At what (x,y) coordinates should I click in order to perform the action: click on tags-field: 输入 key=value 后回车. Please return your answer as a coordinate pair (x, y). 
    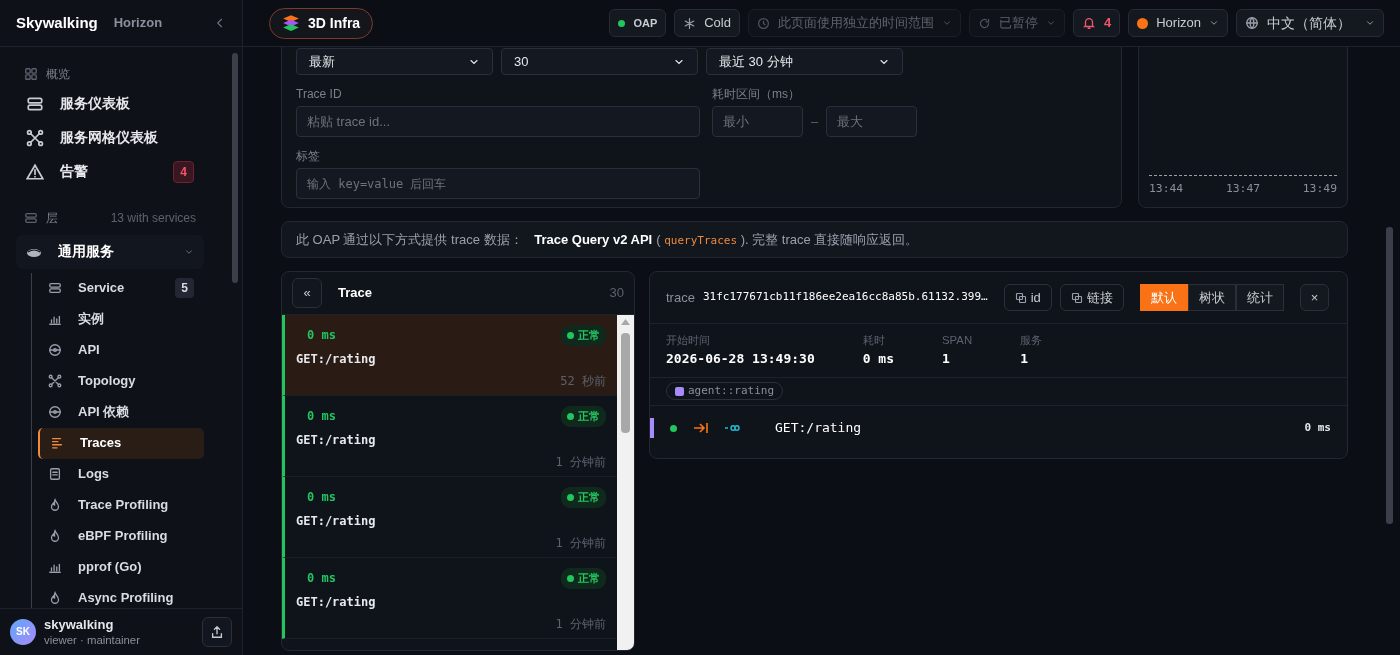
    Looking at the image, I should click on (498, 183).